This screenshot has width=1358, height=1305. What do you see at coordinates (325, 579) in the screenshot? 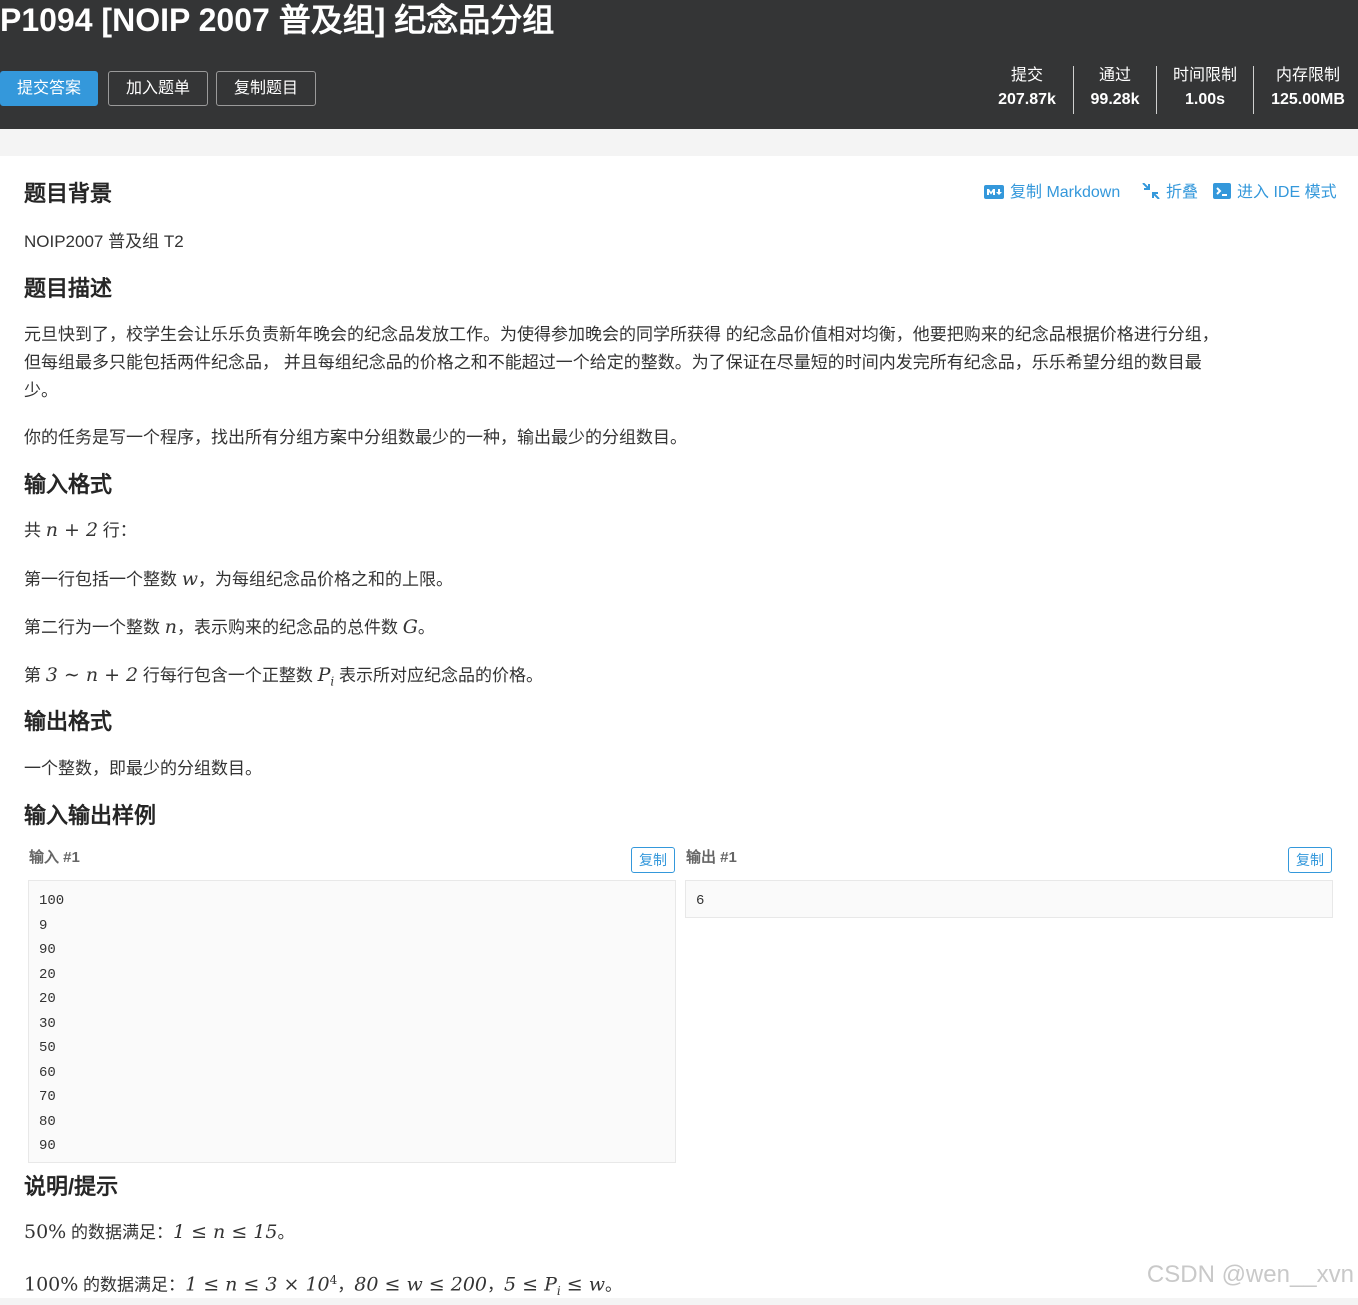
I see `text: ，为每组纪念品价格之和的上限。` at bounding box center [325, 579].